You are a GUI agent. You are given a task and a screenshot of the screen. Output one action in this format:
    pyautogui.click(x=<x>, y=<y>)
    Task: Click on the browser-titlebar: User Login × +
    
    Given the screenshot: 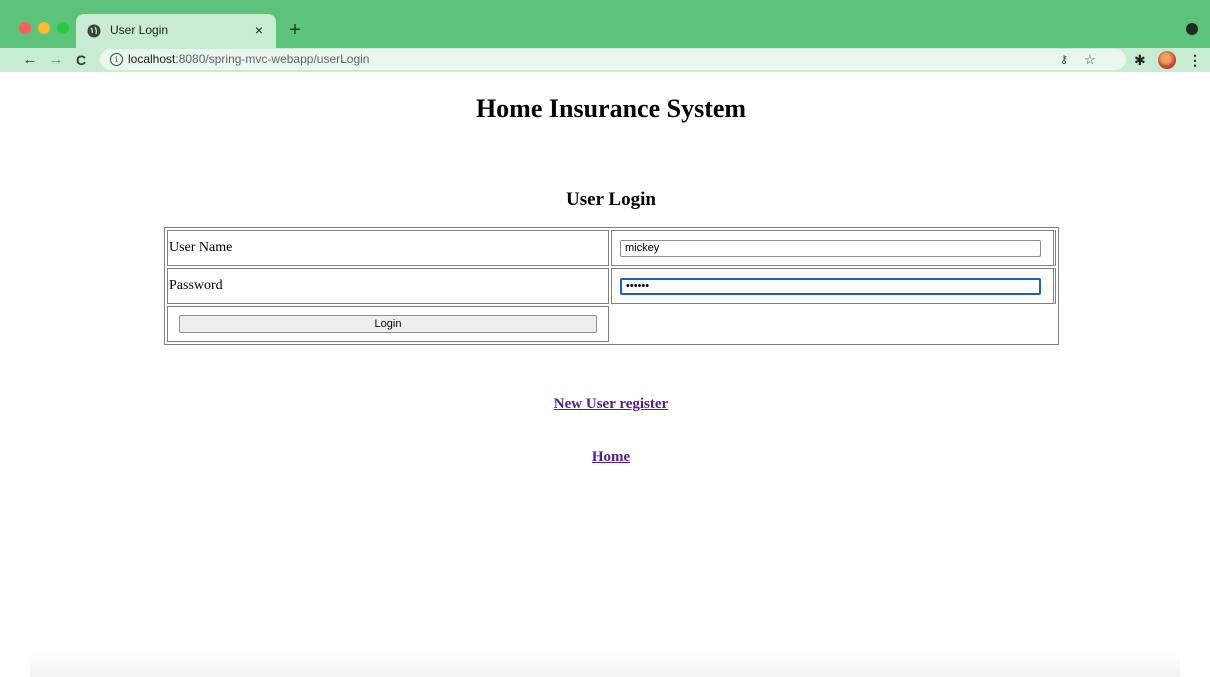 What is the action you would take?
    pyautogui.click(x=605, y=24)
    